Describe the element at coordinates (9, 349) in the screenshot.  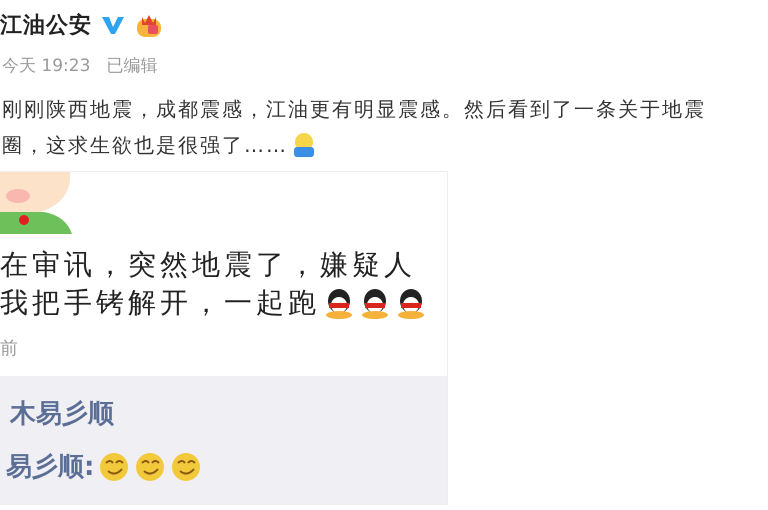
I see `repost-time: 前` at that location.